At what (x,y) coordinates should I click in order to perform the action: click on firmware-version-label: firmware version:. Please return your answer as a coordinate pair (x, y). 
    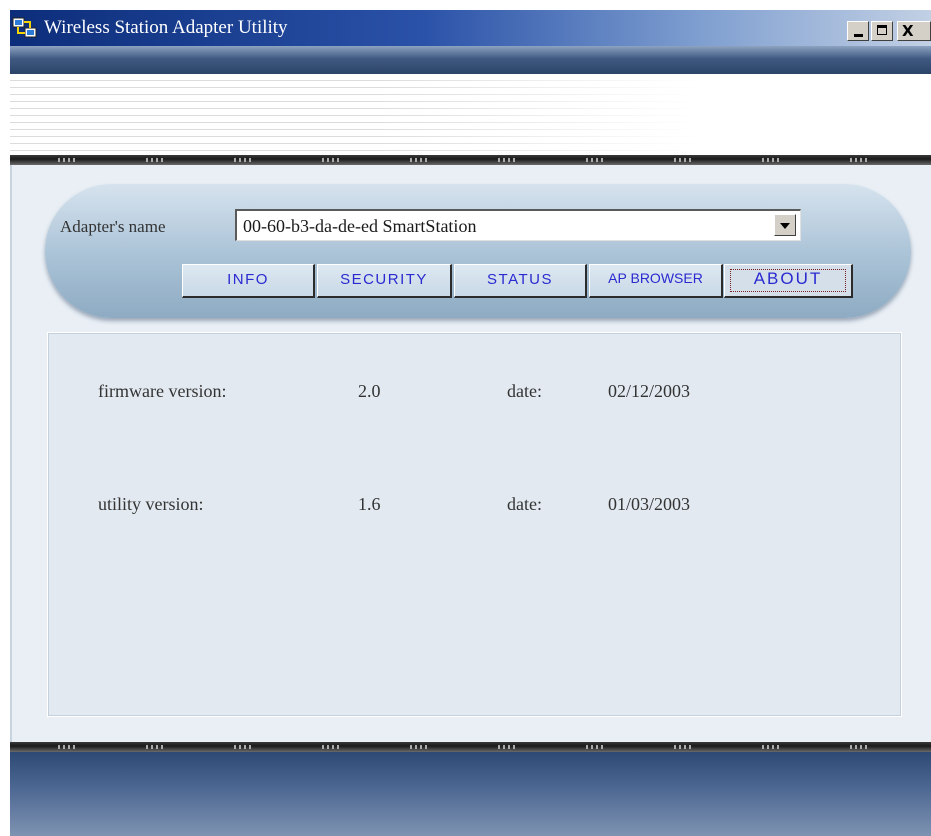
    Looking at the image, I should click on (162, 391).